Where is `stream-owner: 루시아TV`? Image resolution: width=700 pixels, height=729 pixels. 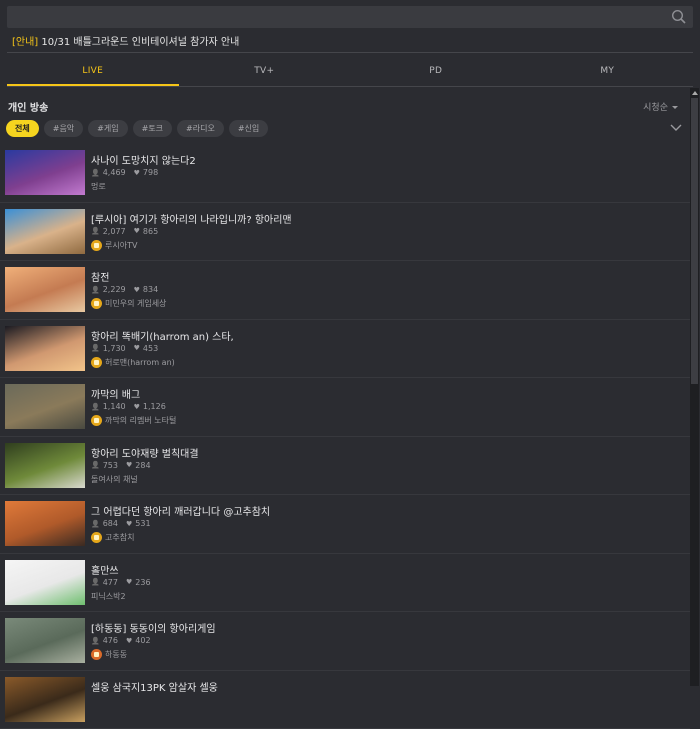 stream-owner: 루시아TV is located at coordinates (114, 245).